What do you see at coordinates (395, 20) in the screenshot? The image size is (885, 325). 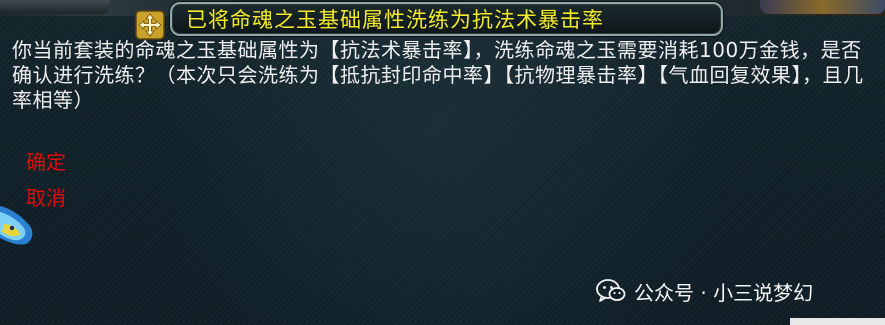 I see `dialog-title: 已将命魂之玉基础属性洗练为抗法术暴击率` at bounding box center [395, 20].